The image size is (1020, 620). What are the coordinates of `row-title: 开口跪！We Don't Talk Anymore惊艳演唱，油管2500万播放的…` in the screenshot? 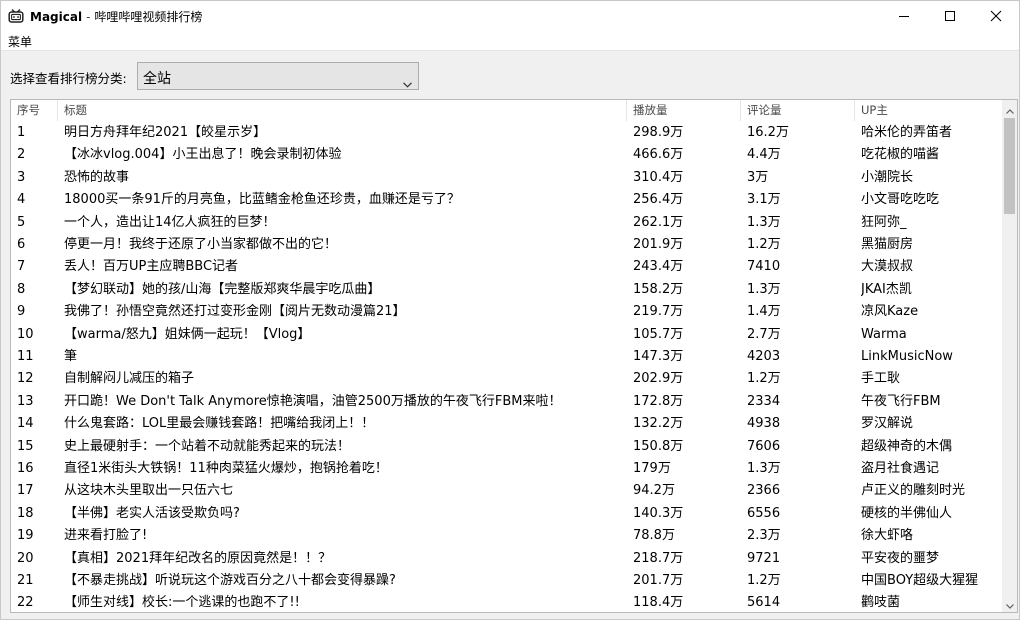 It's located at (313, 401).